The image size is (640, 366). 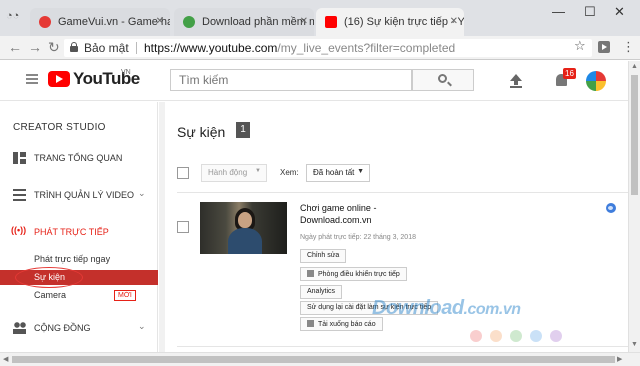 I want to click on public-globe-icon, so click(x=611, y=208).